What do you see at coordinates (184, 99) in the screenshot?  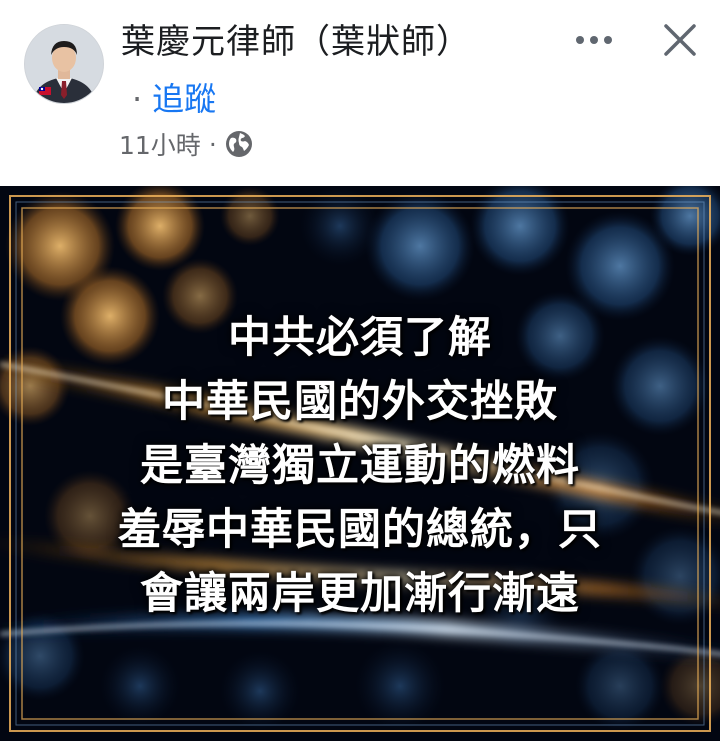 I see `follow-button: 追蹤` at bounding box center [184, 99].